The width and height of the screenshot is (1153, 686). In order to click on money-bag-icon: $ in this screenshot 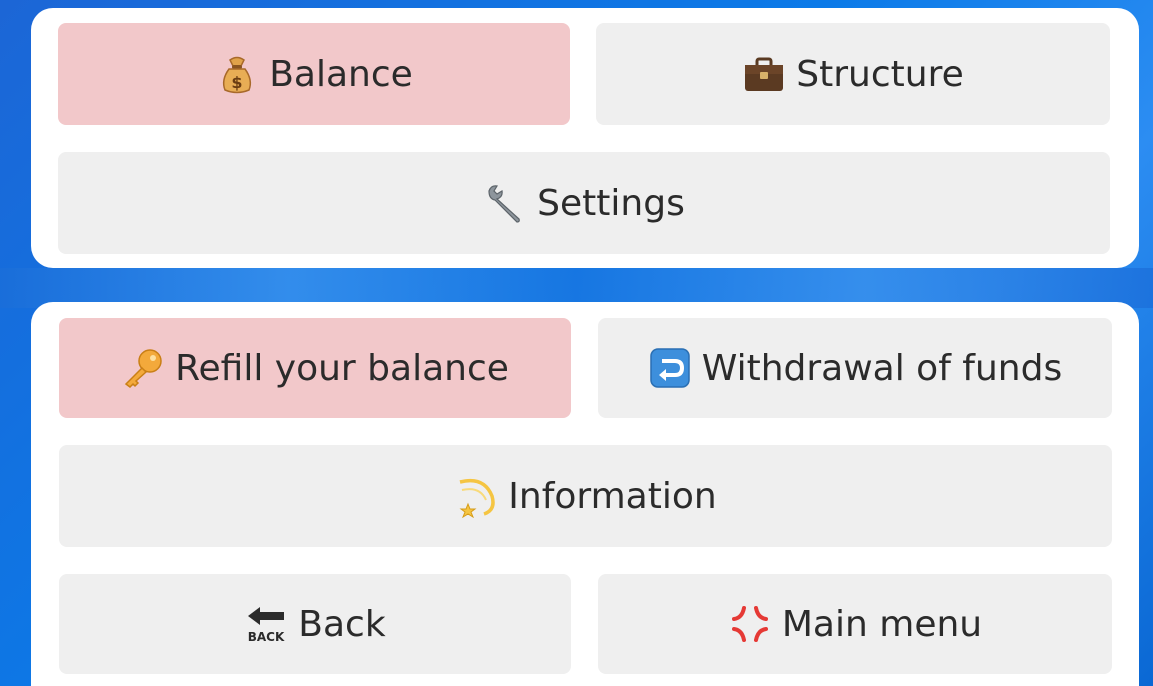, I will do `click(237, 74)`.